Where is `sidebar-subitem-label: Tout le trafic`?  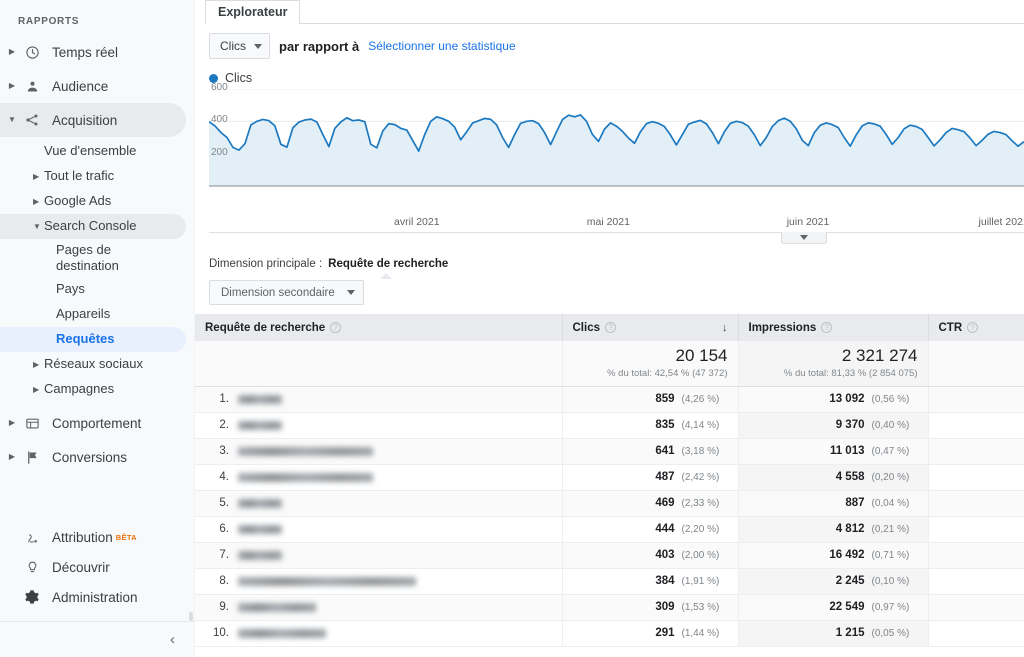 sidebar-subitem-label: Tout le trafic is located at coordinates (79, 176).